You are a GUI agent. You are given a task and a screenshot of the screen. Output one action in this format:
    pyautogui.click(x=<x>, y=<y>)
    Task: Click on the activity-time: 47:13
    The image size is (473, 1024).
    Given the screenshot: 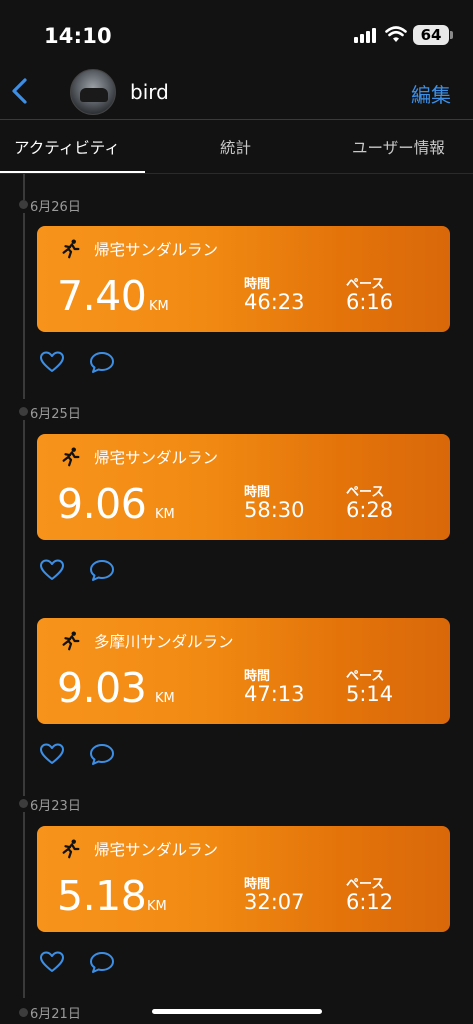 What is the action you would take?
    pyautogui.click(x=274, y=694)
    